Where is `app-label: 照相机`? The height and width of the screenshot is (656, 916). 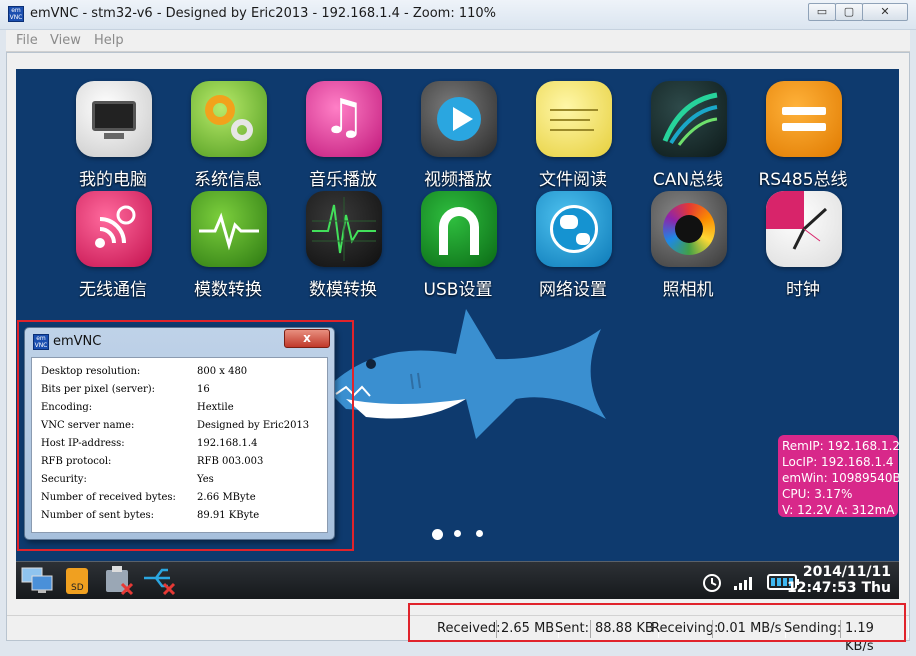
app-label: 照相机 is located at coordinates (688, 290).